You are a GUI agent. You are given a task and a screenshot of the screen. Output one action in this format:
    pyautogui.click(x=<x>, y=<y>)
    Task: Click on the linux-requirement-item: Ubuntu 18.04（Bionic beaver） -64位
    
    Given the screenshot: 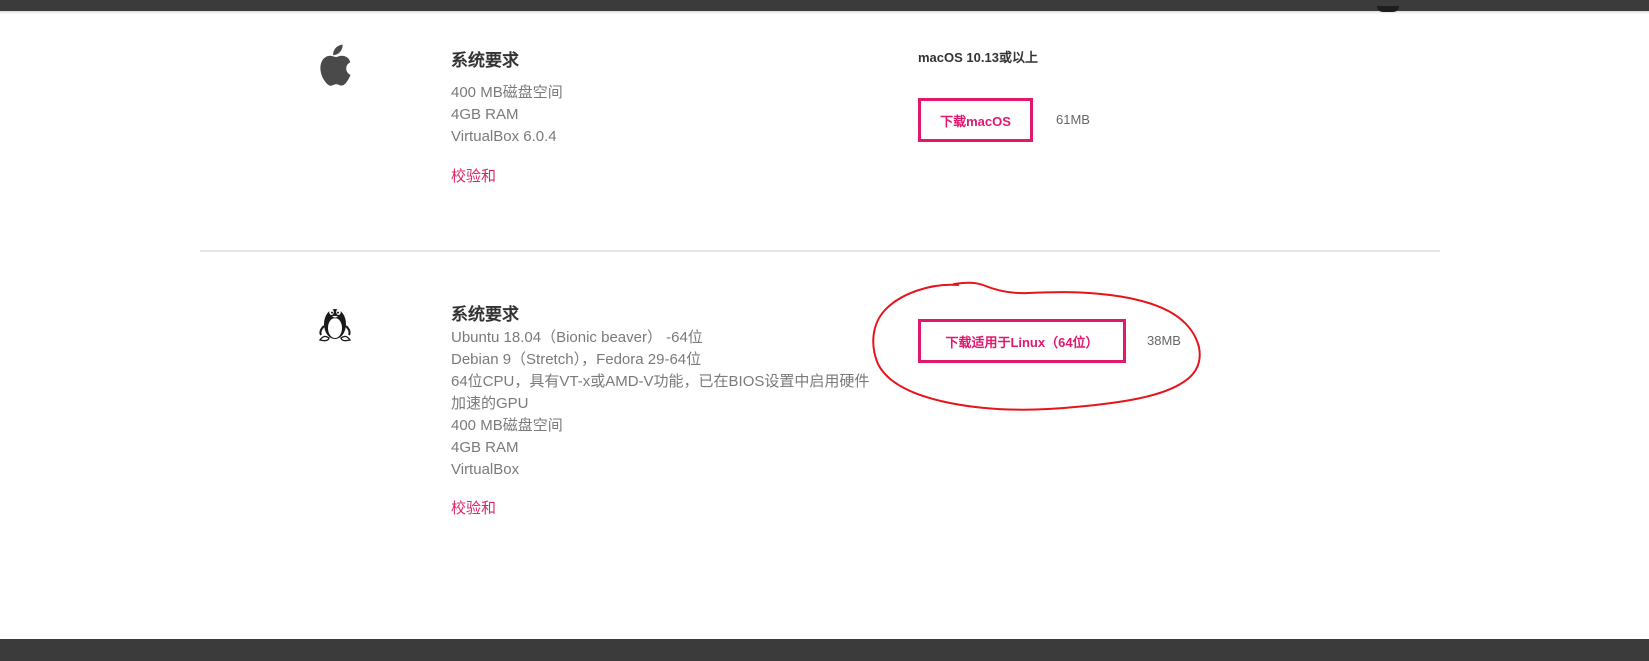 What is the action you would take?
    pyautogui.click(x=577, y=337)
    